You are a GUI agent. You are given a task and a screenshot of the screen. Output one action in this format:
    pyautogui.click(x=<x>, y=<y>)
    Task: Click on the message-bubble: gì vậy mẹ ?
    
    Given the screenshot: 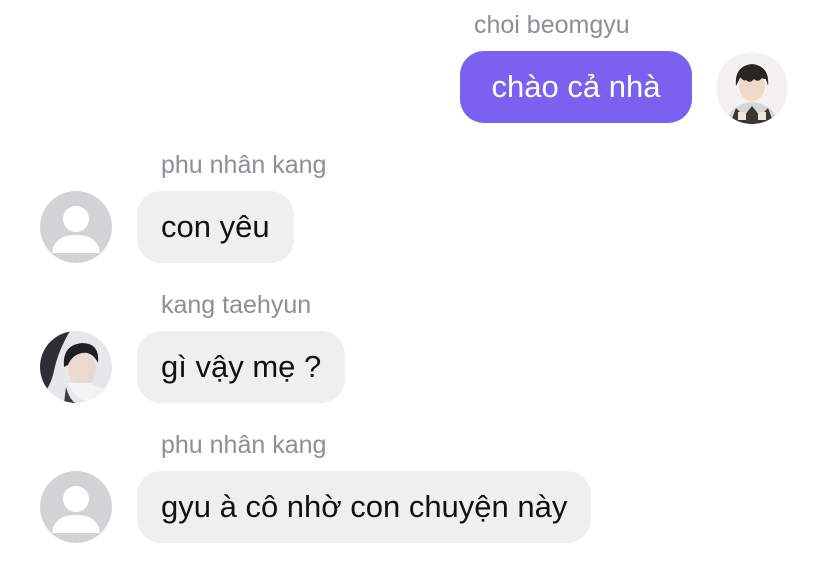 What is the action you would take?
    pyautogui.click(x=241, y=367)
    